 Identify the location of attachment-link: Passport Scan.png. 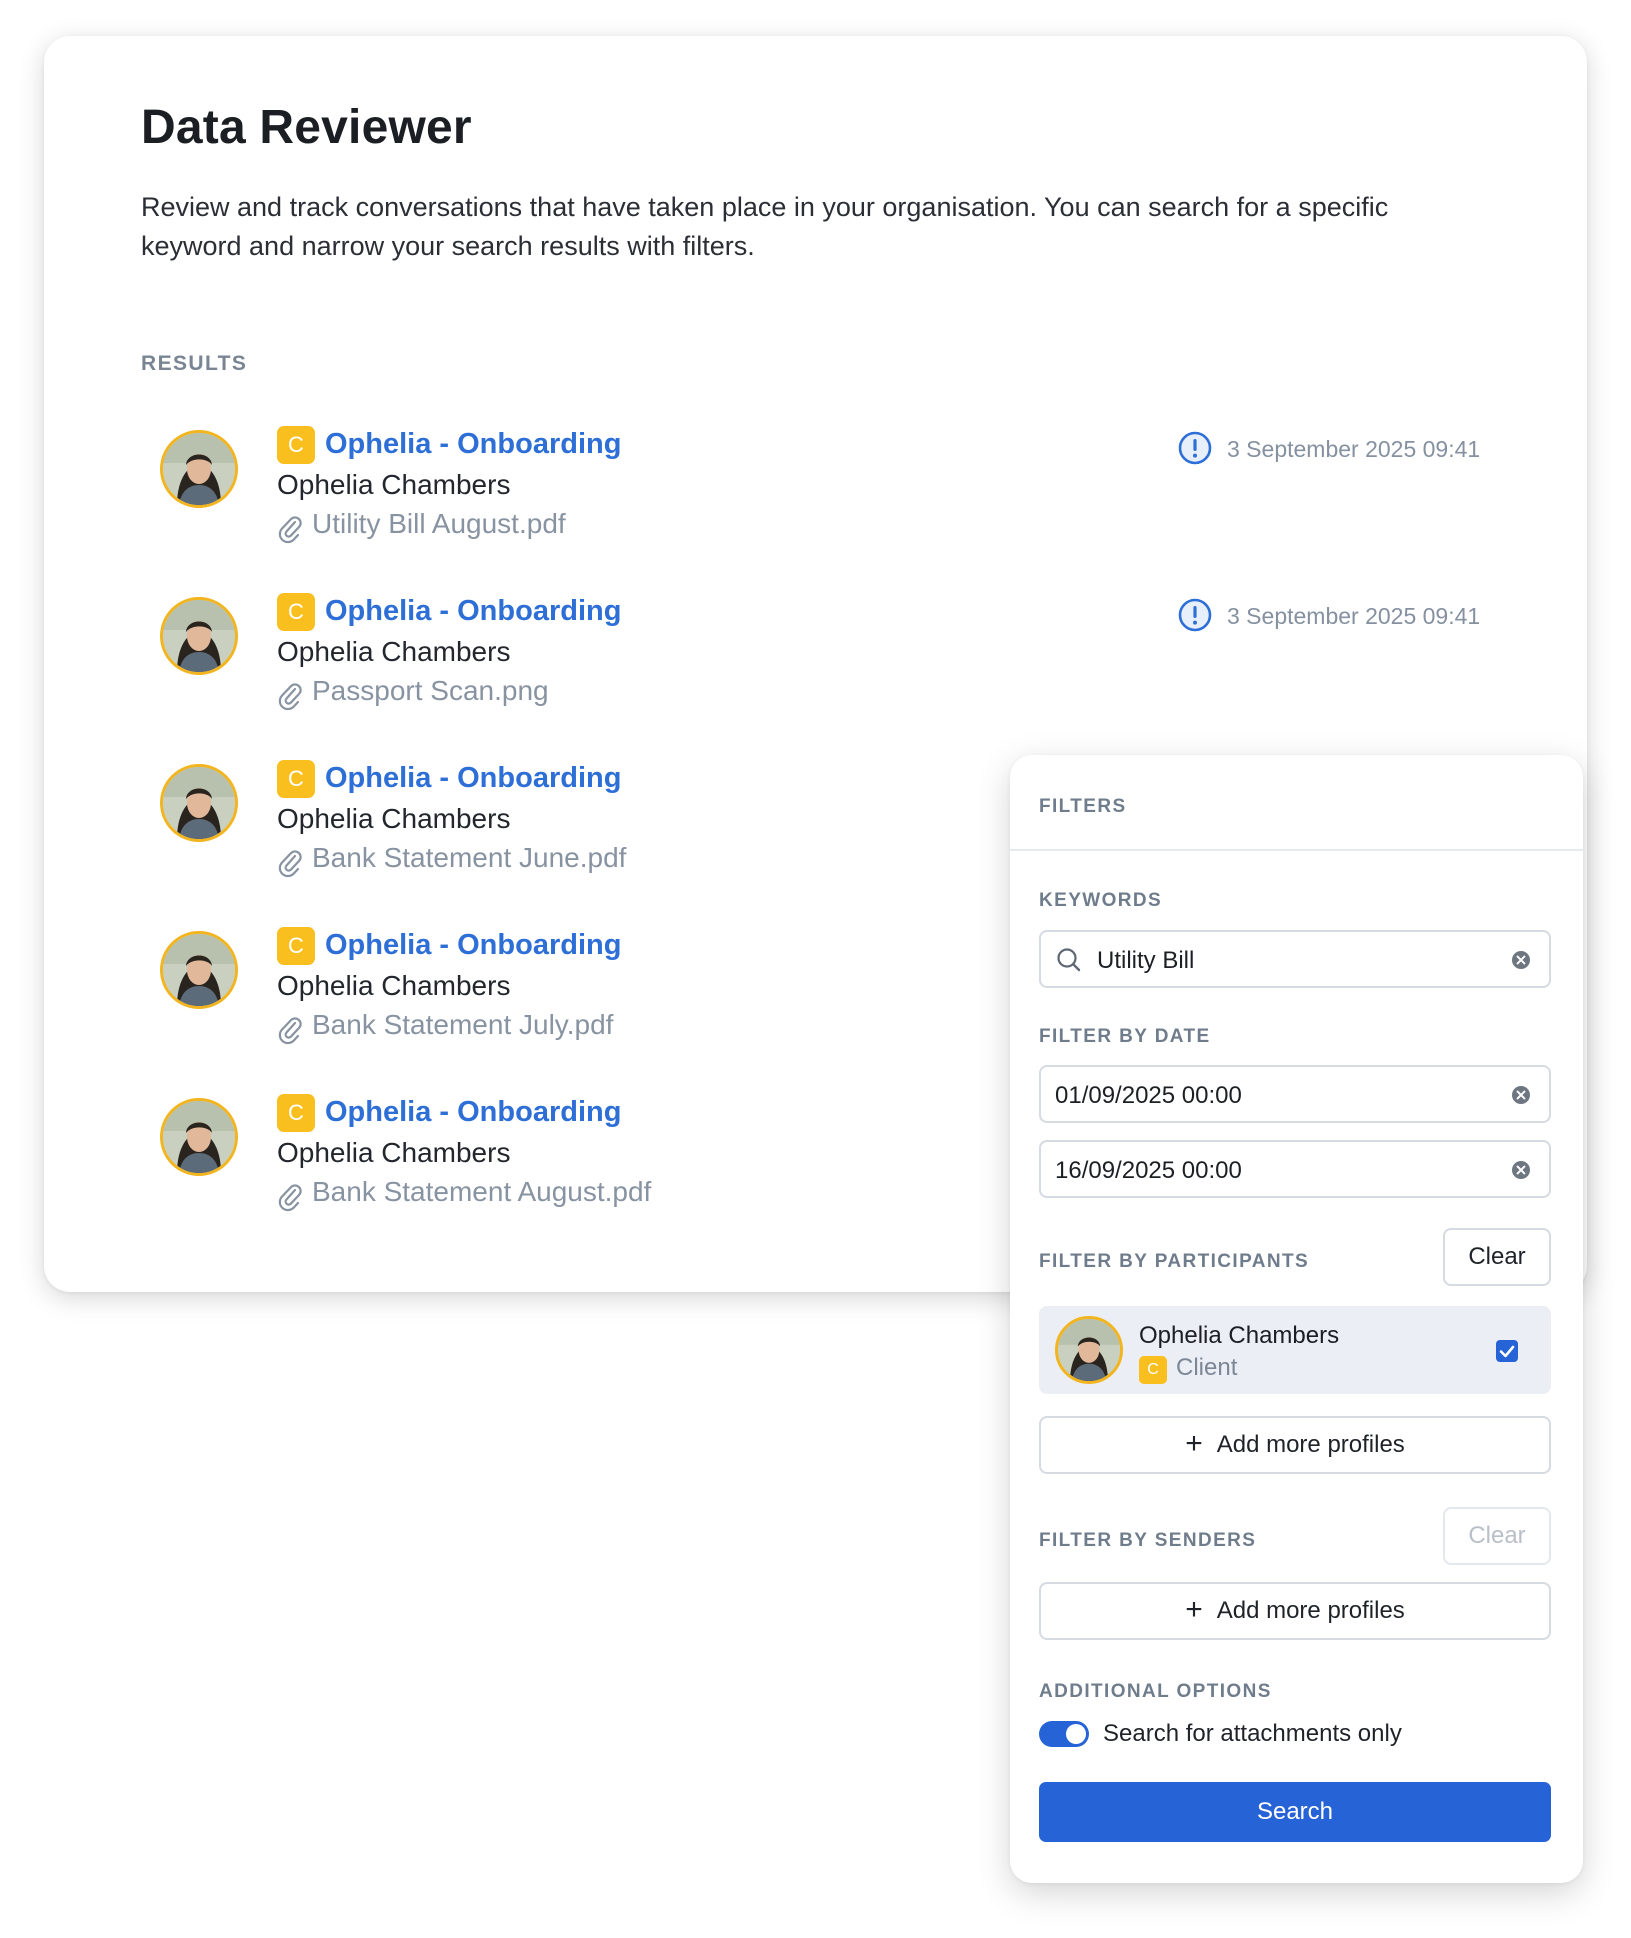
(430, 691).